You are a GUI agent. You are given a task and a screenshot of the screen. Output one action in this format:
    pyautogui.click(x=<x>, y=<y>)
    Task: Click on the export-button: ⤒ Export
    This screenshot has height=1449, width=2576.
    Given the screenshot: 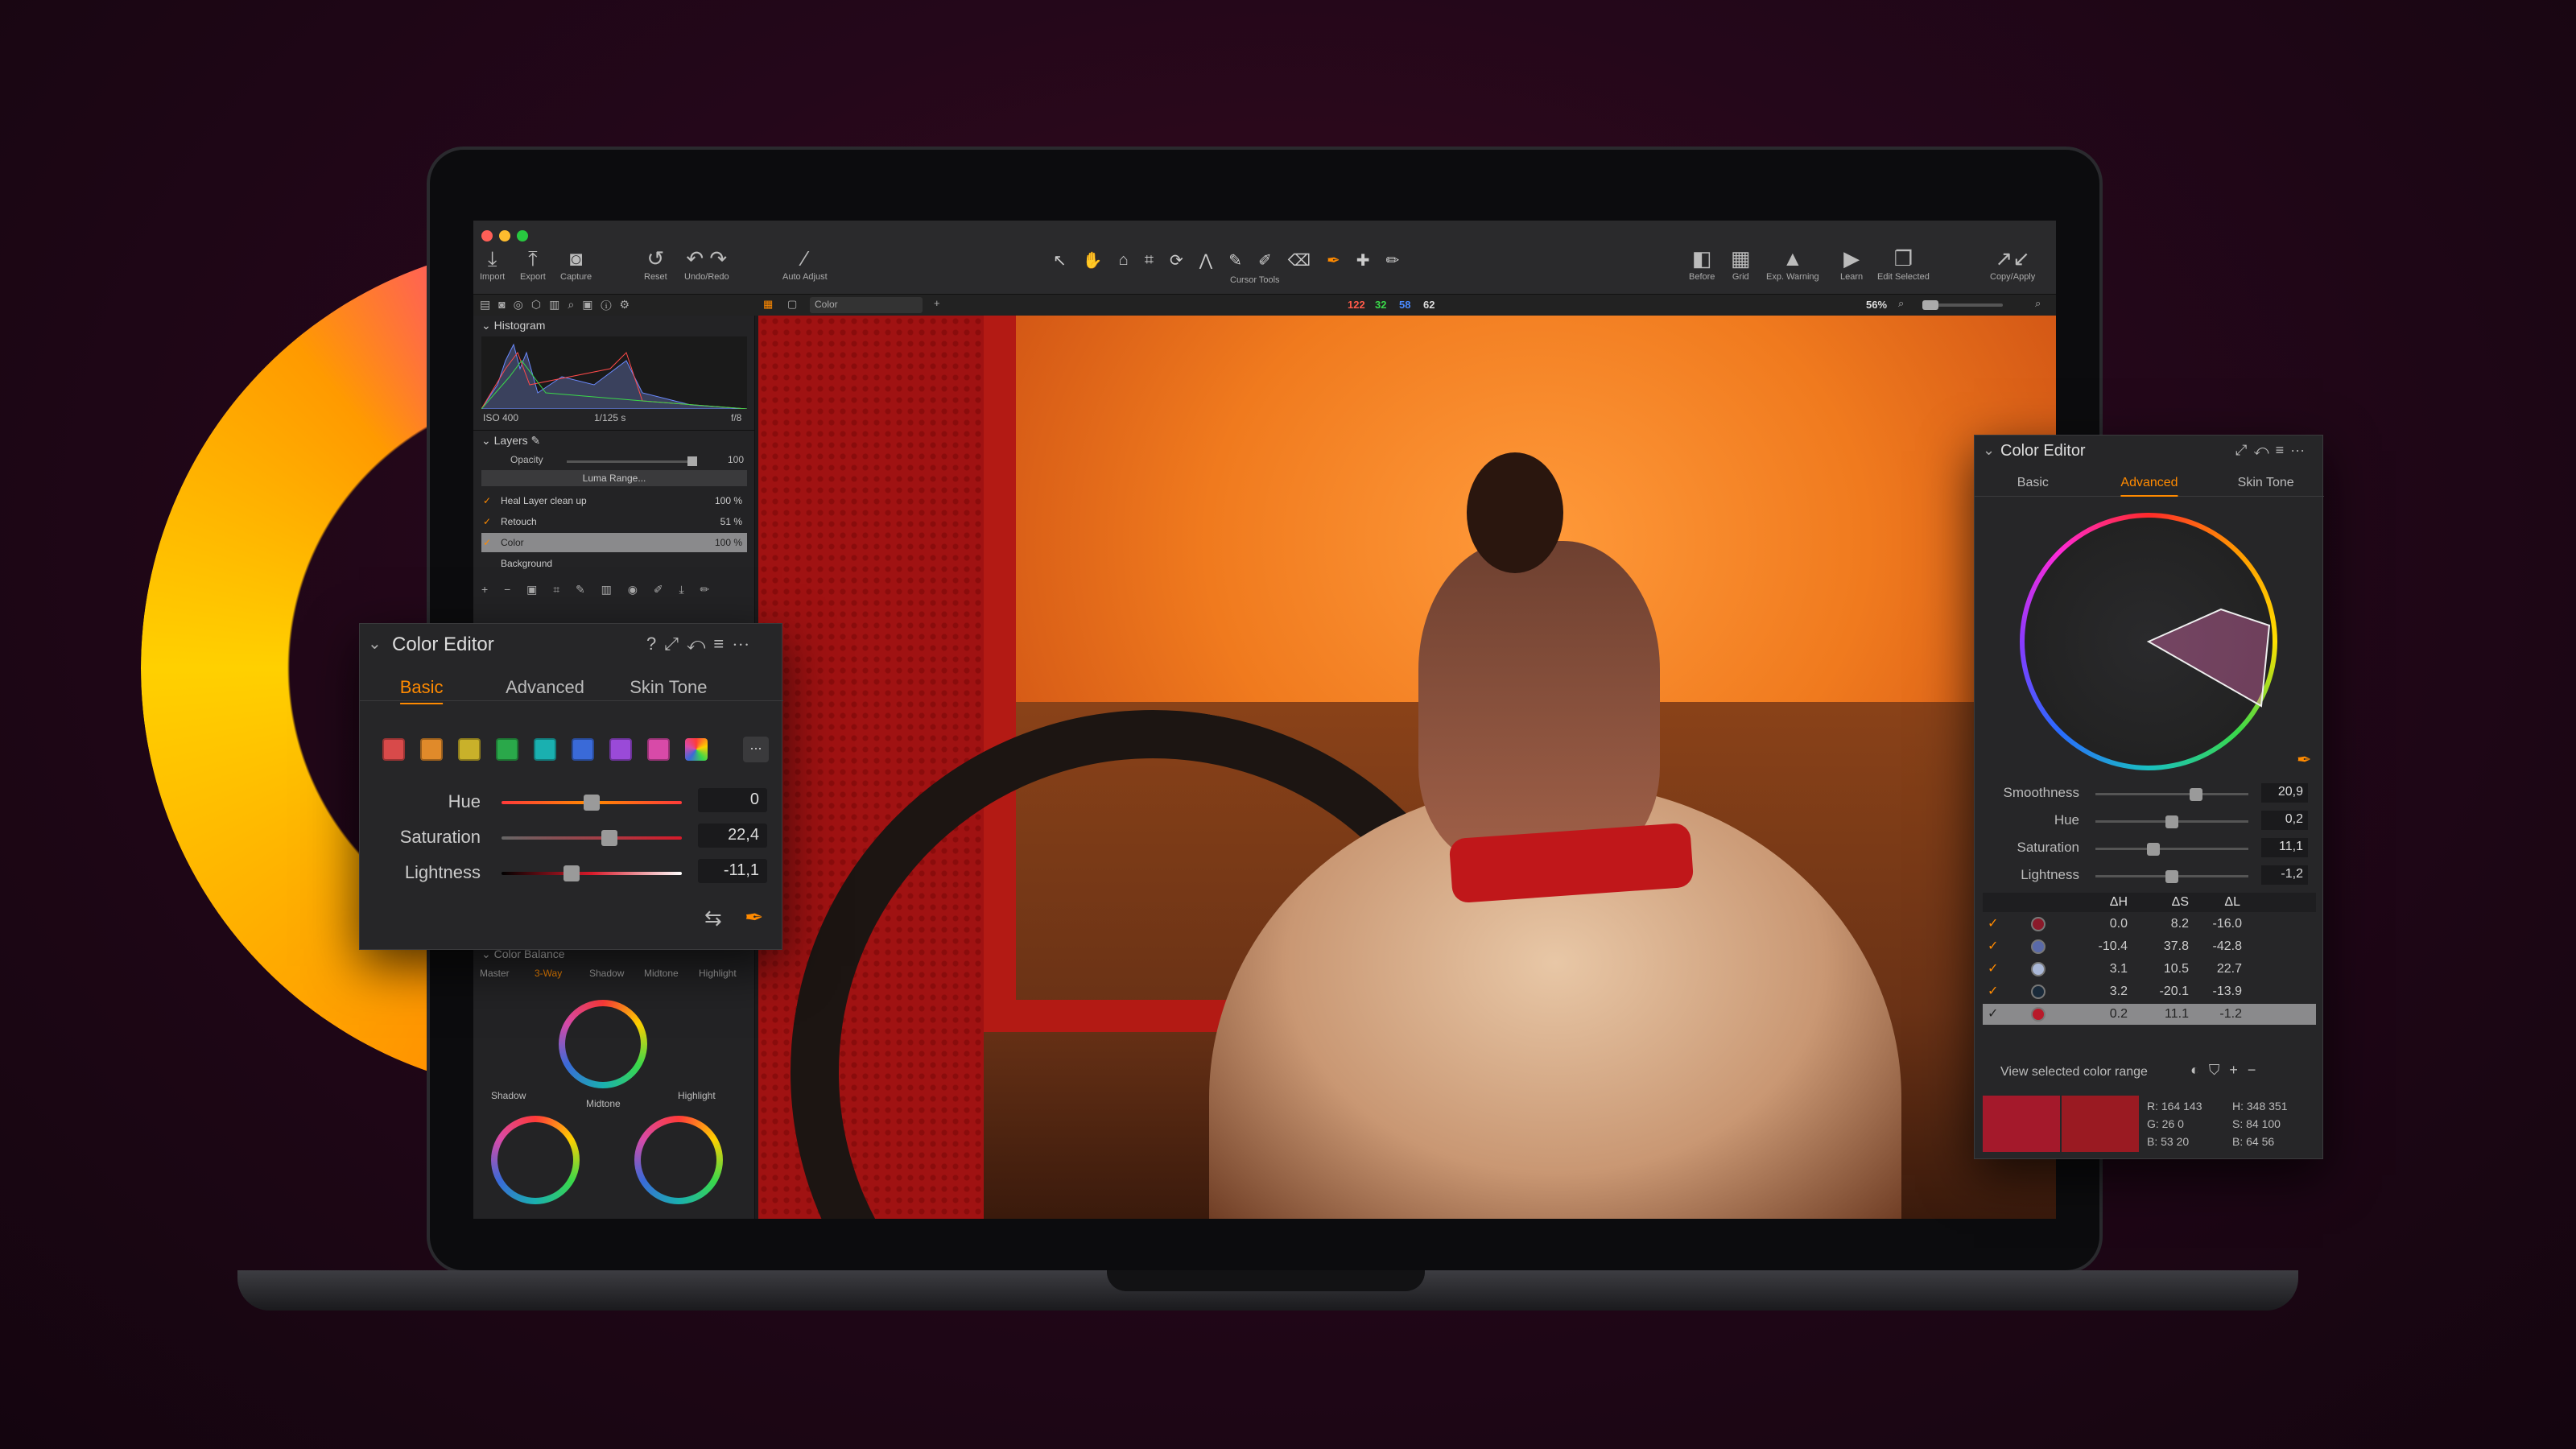 What is the action you would take?
    pyautogui.click(x=533, y=264)
    